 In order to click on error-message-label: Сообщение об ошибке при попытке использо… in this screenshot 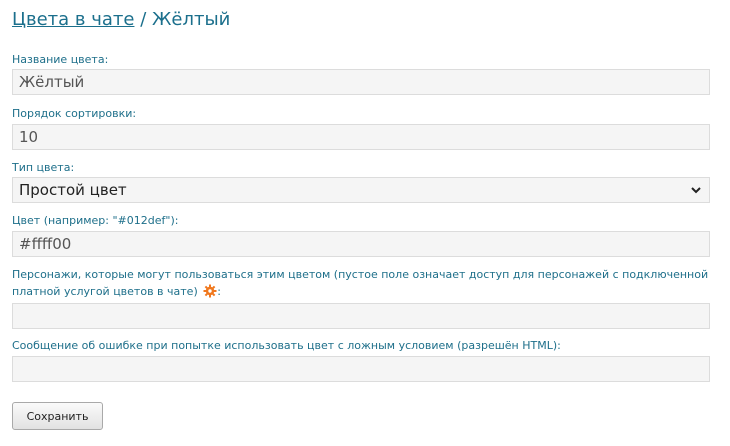, I will do `click(286, 345)`.